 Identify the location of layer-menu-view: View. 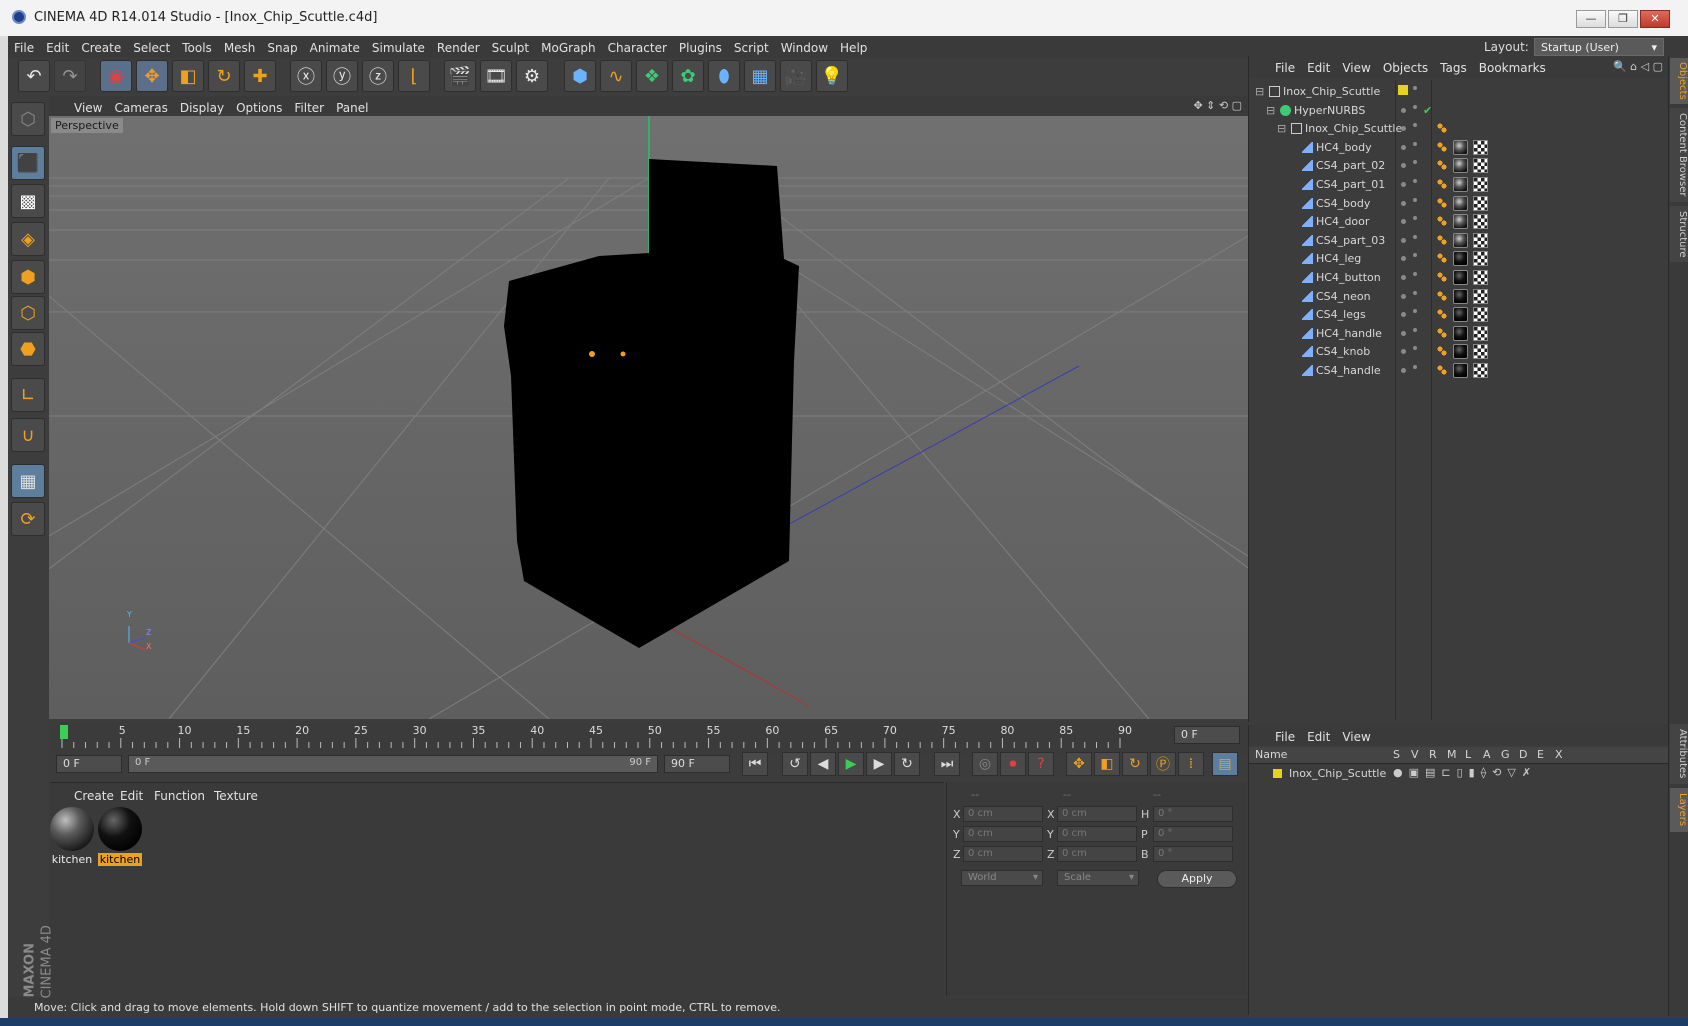
(1356, 737).